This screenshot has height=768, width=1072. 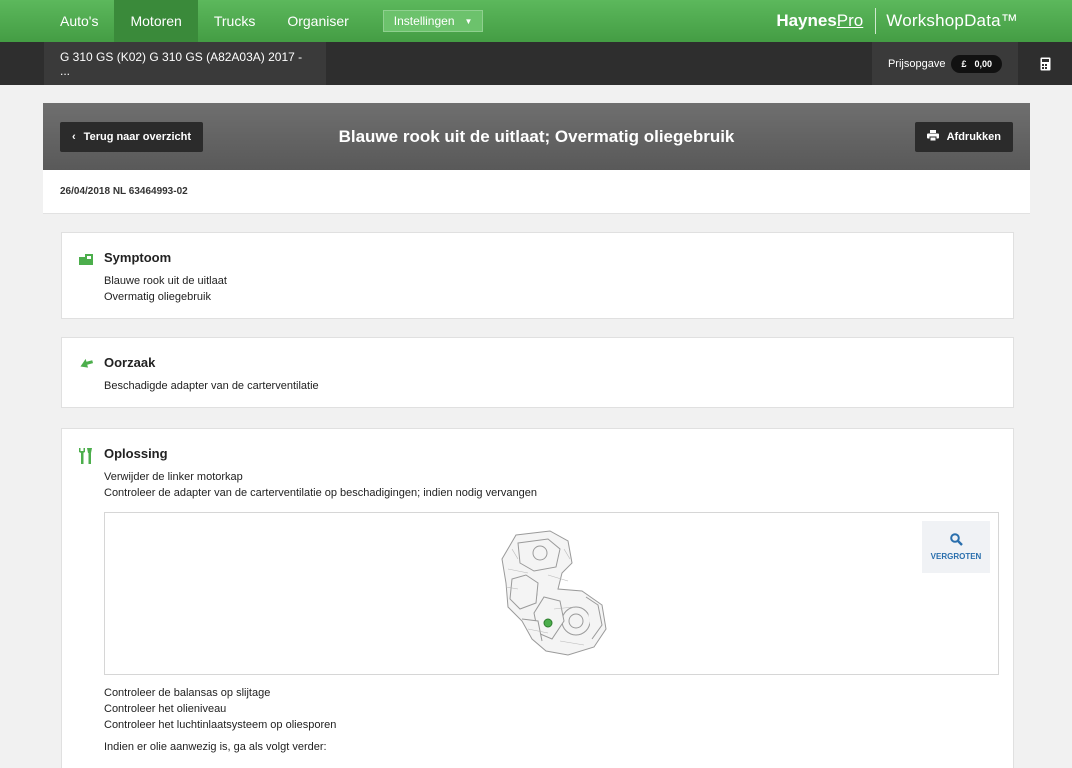 What do you see at coordinates (187, 693) in the screenshot?
I see `solution-step: Controleer de balansas op slijtage` at bounding box center [187, 693].